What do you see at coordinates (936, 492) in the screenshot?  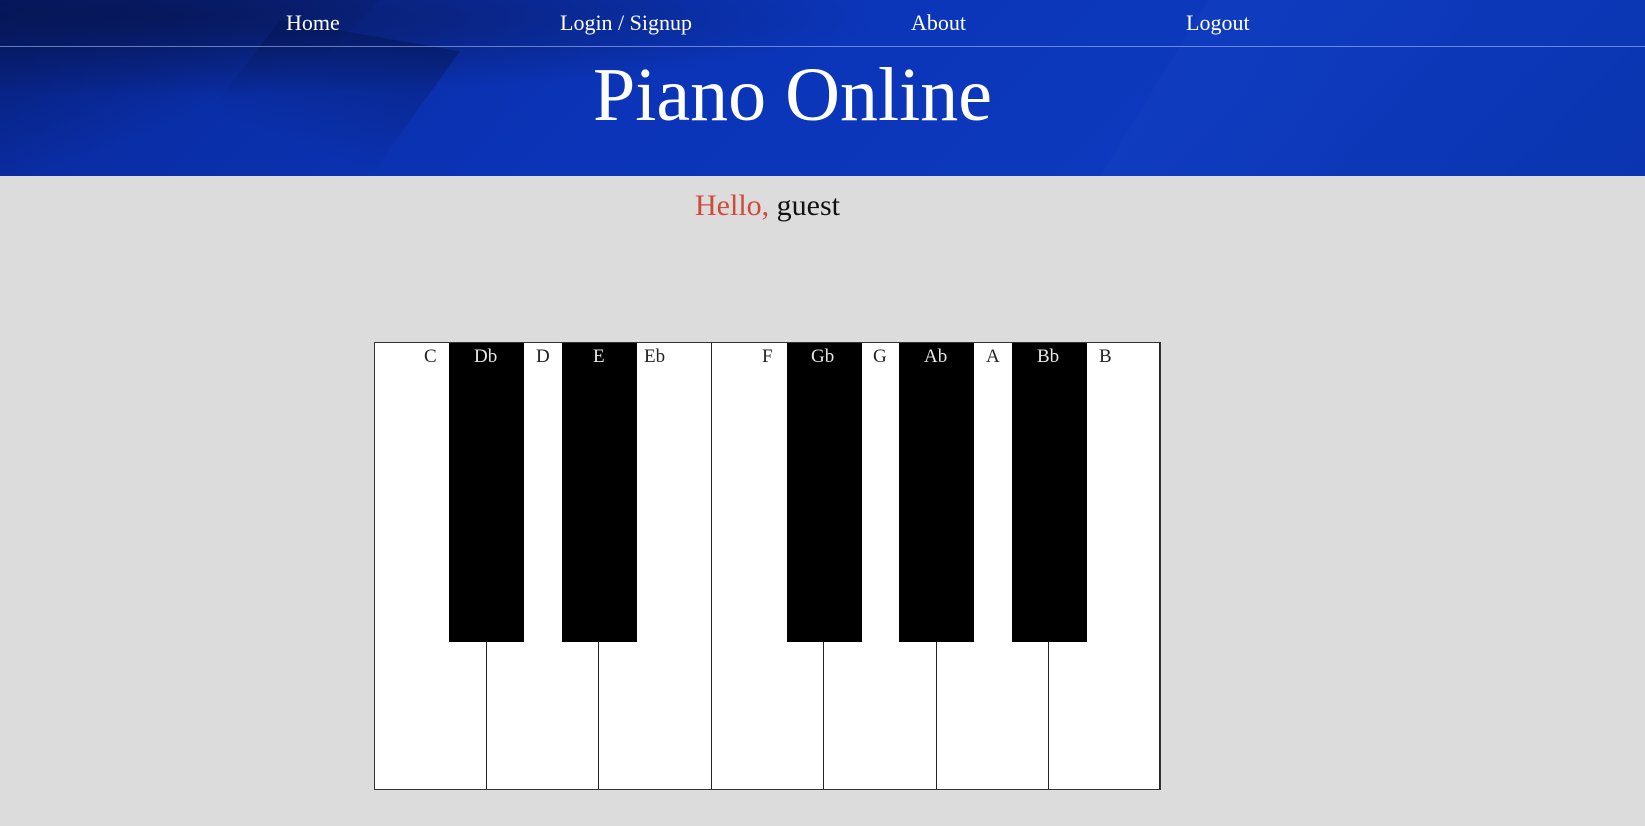 I see `piano-key-ab` at bounding box center [936, 492].